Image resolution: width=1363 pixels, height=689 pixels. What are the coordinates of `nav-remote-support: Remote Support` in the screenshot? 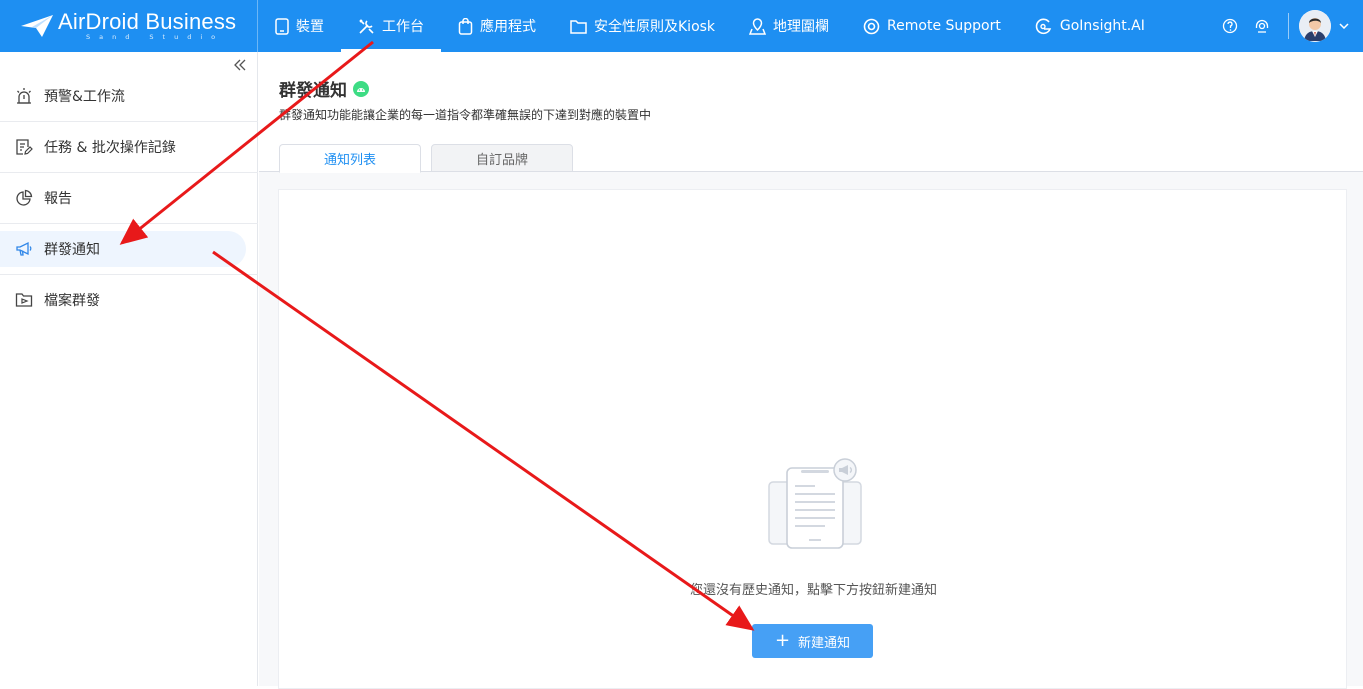 It's located at (932, 26).